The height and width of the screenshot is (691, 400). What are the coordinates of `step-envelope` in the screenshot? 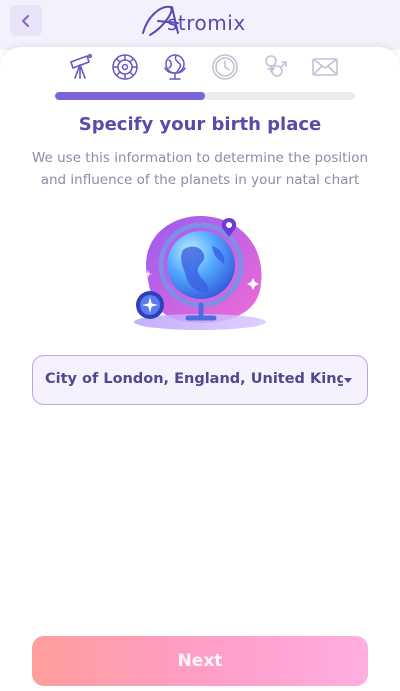 It's located at (325, 67).